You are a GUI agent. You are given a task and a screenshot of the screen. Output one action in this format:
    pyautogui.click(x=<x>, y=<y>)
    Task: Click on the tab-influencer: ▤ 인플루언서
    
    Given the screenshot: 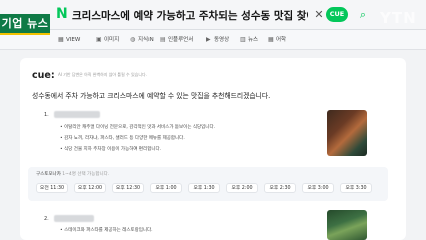 What is the action you would take?
    pyautogui.click(x=176, y=40)
    